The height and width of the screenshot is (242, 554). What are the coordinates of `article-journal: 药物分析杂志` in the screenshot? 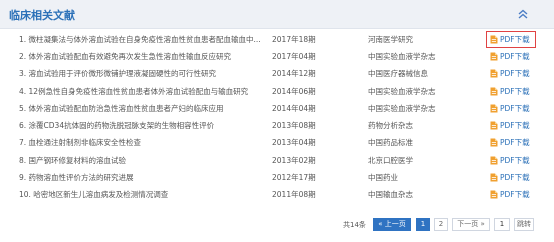 It's located at (390, 125).